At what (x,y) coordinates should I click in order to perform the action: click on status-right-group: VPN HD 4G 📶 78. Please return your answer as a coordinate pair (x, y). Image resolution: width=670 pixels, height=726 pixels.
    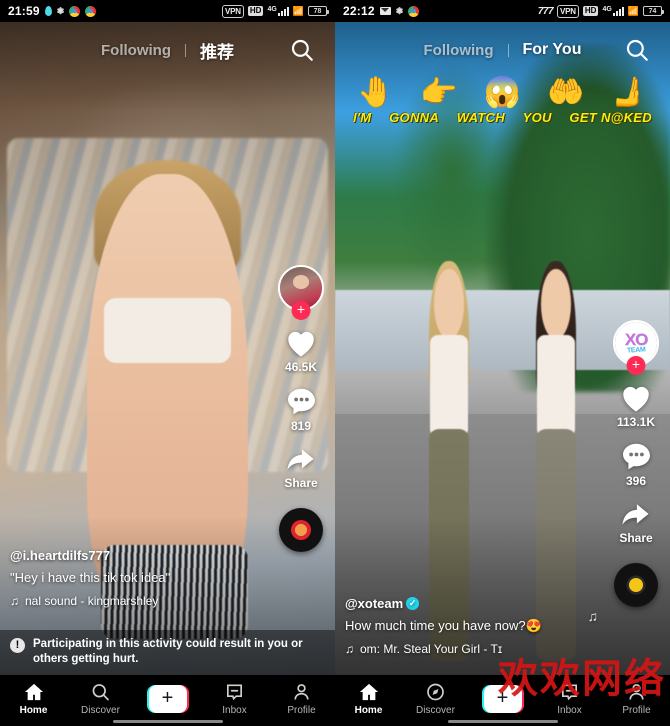
    Looking at the image, I should click on (275, 11).